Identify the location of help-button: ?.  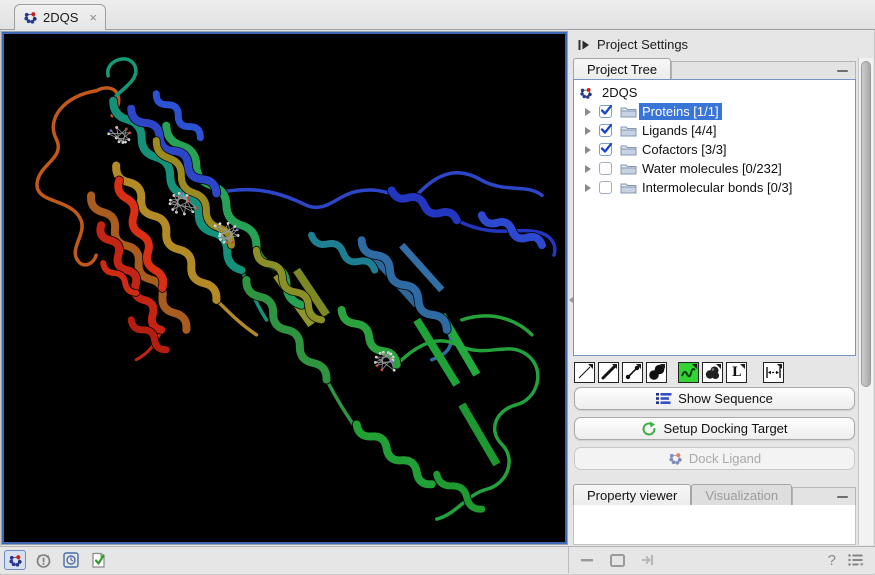
(832, 560).